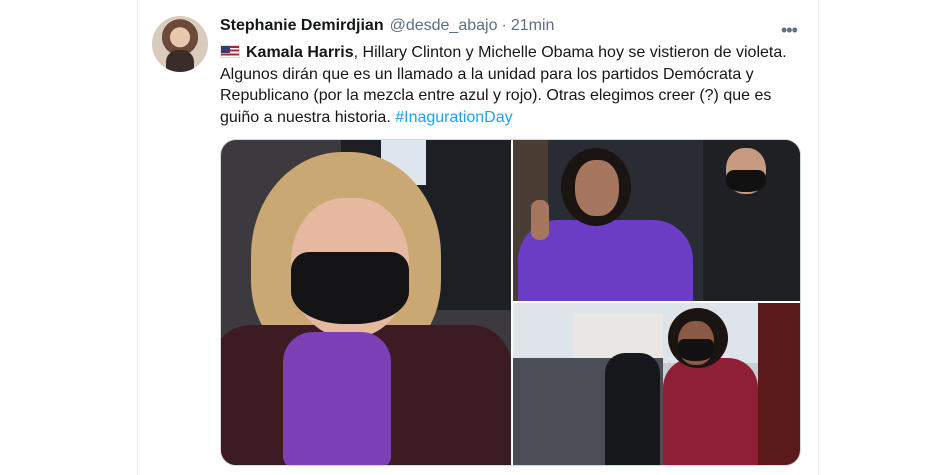 This screenshot has height=475, width=950. I want to click on photo-face, so click(597, 188).